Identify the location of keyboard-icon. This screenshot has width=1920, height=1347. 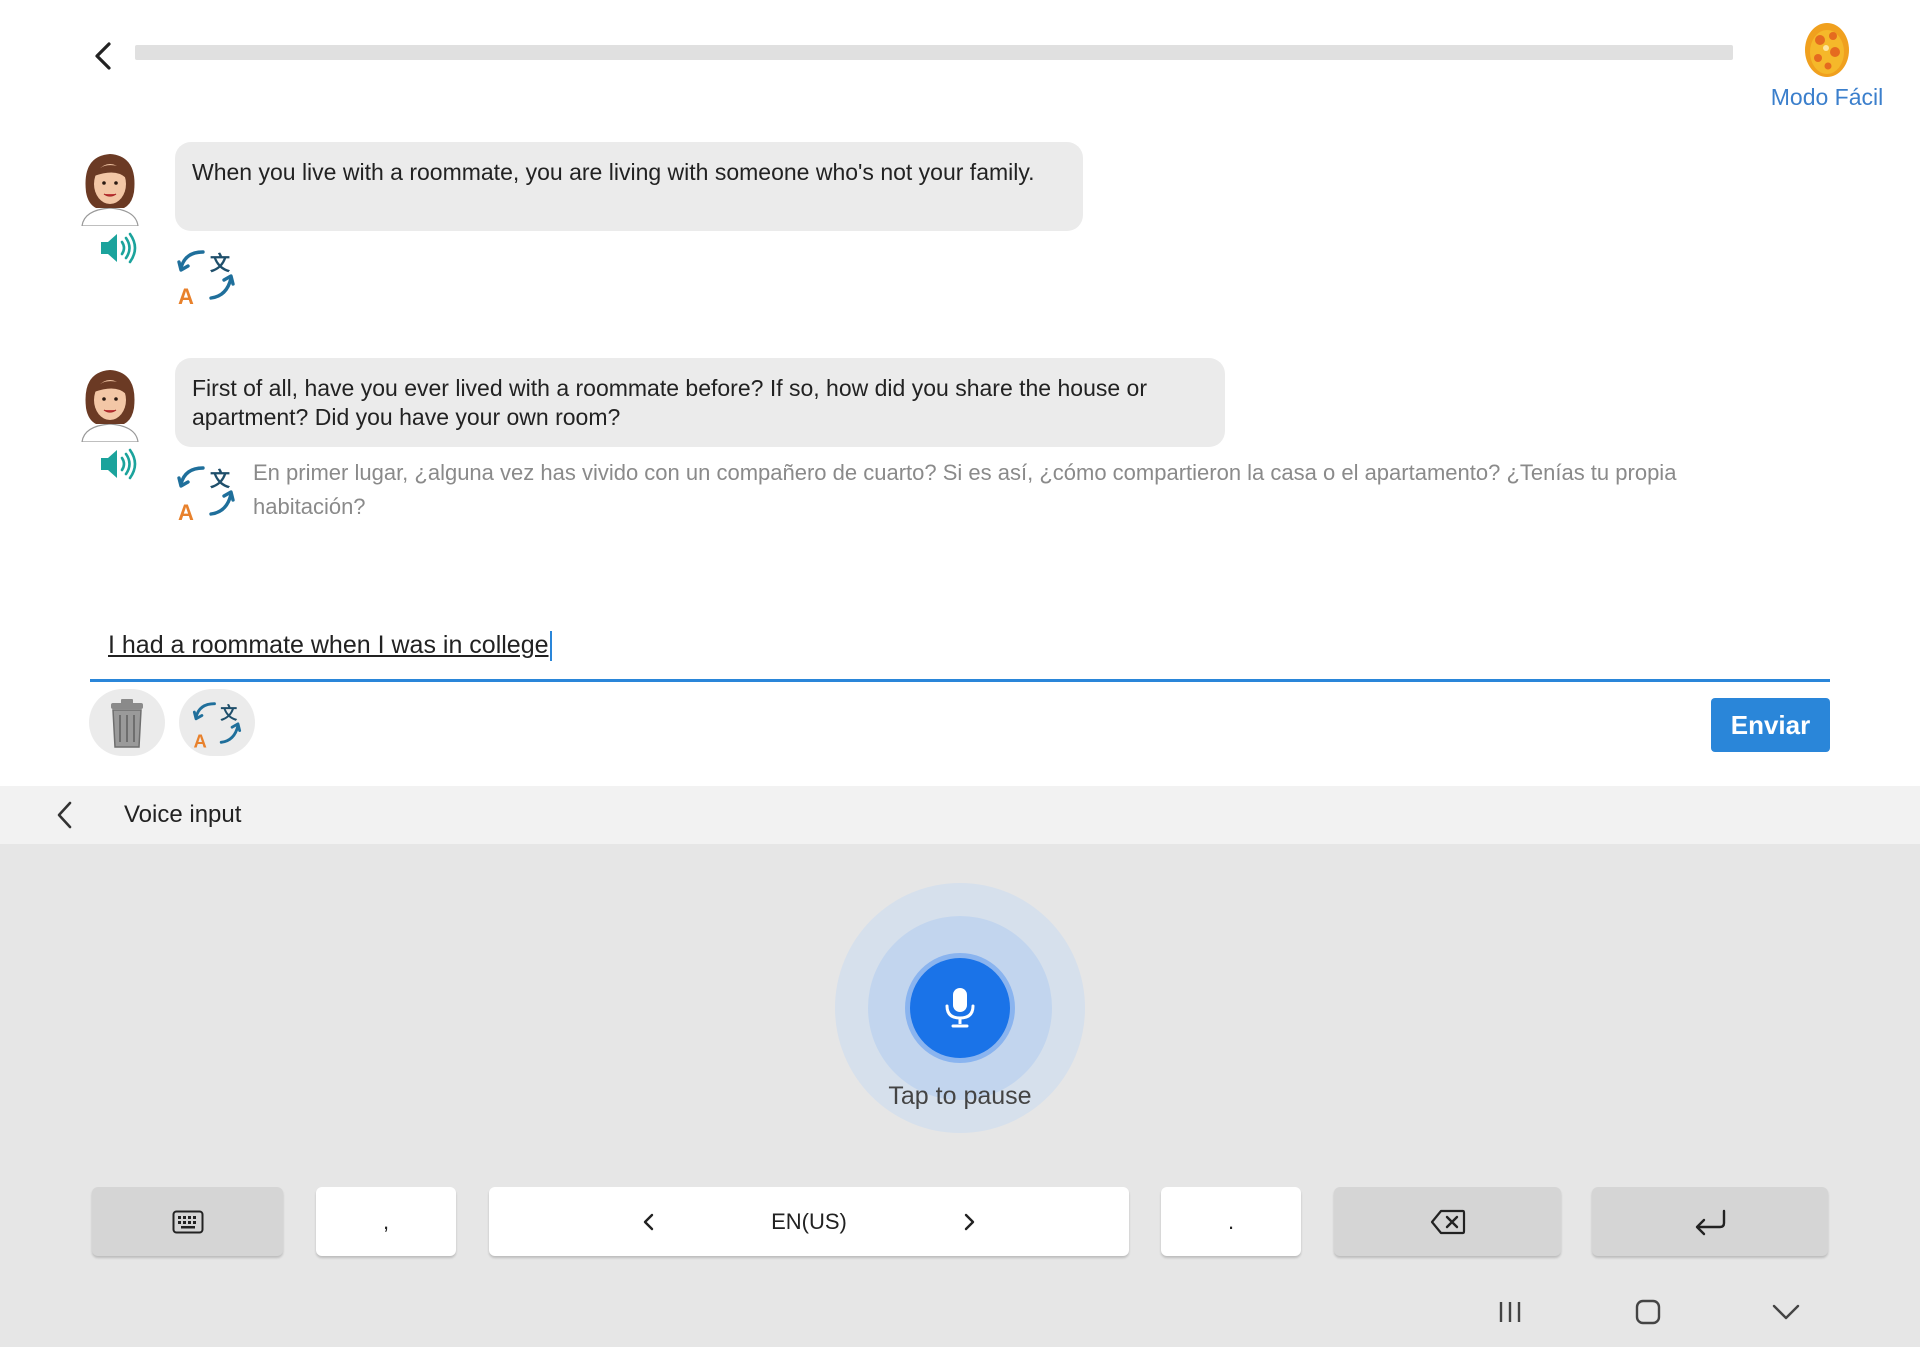
(187, 1221).